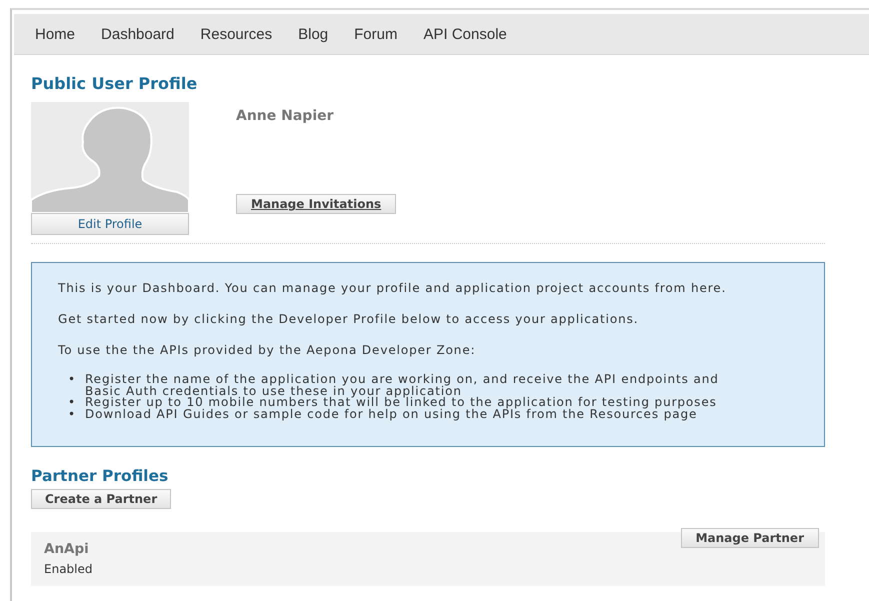 The width and height of the screenshot is (869, 601). What do you see at coordinates (313, 34) in the screenshot?
I see `nav-link: Blog` at bounding box center [313, 34].